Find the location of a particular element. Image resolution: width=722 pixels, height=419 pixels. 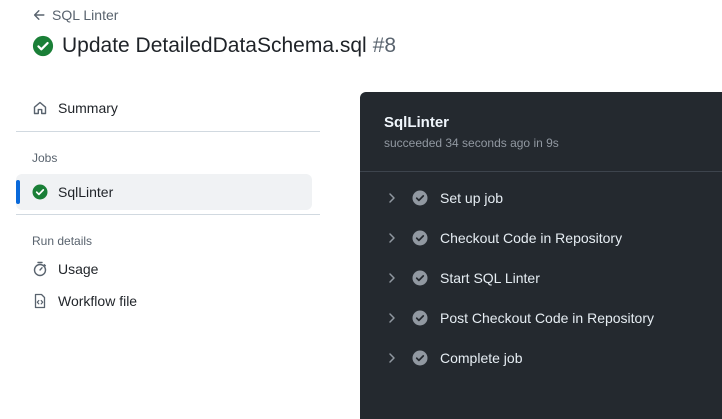

stopwatch-icon is located at coordinates (40, 269).